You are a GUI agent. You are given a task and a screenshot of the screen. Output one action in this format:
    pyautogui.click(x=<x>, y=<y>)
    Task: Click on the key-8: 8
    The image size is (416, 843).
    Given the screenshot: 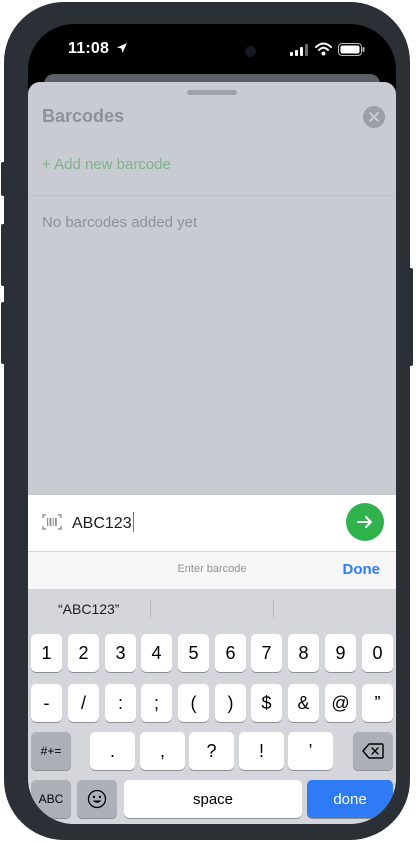 What is the action you would take?
    pyautogui.click(x=303, y=653)
    